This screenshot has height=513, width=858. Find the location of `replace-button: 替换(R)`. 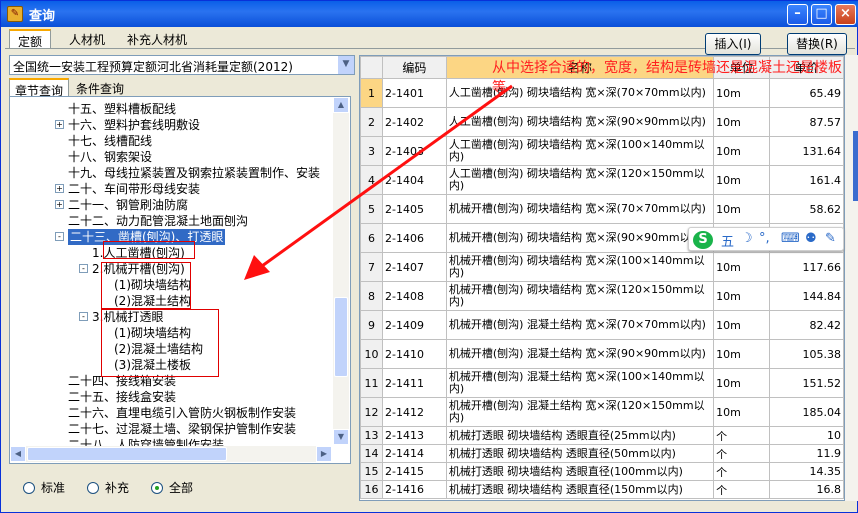

replace-button: 替换(R) is located at coordinates (817, 44).